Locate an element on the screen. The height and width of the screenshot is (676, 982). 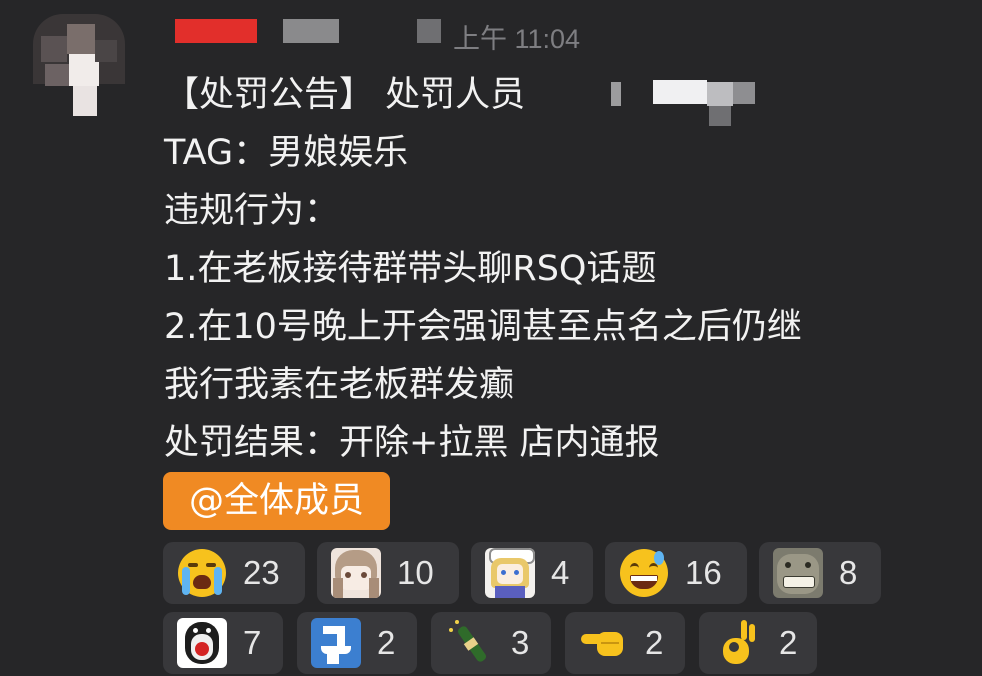
reaction-chip: 7 is located at coordinates (223, 643).